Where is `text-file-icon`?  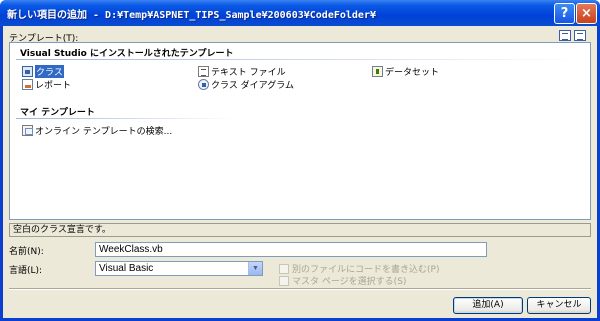
text-file-icon is located at coordinates (203, 71).